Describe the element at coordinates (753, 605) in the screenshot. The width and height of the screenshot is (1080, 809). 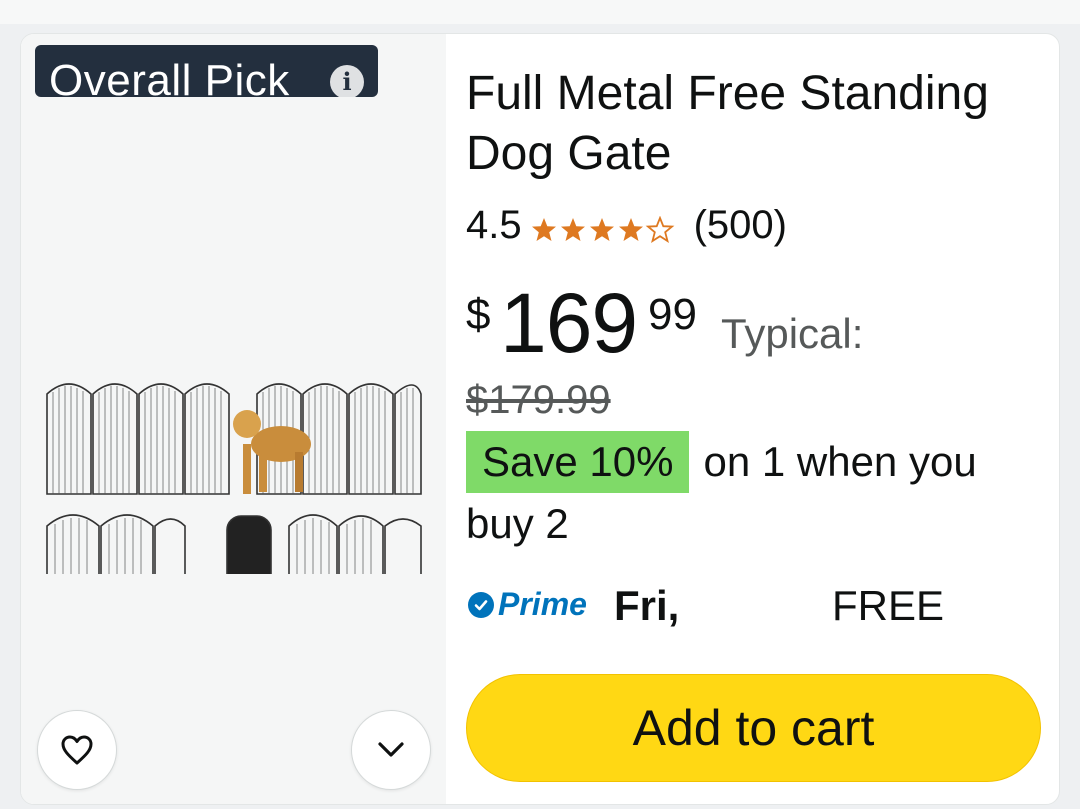
I see `delivery-row: Prime Fri, FREE` at that location.